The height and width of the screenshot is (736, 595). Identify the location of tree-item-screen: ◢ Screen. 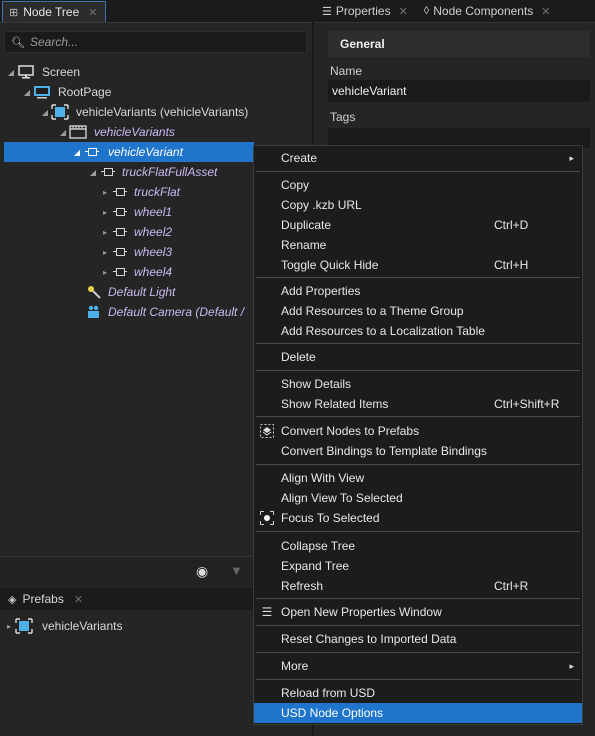
(43, 72).